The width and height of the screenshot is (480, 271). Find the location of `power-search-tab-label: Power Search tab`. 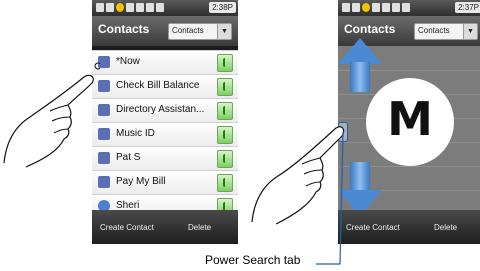

power-search-tab-label: Power Search tab is located at coordinates (253, 260).